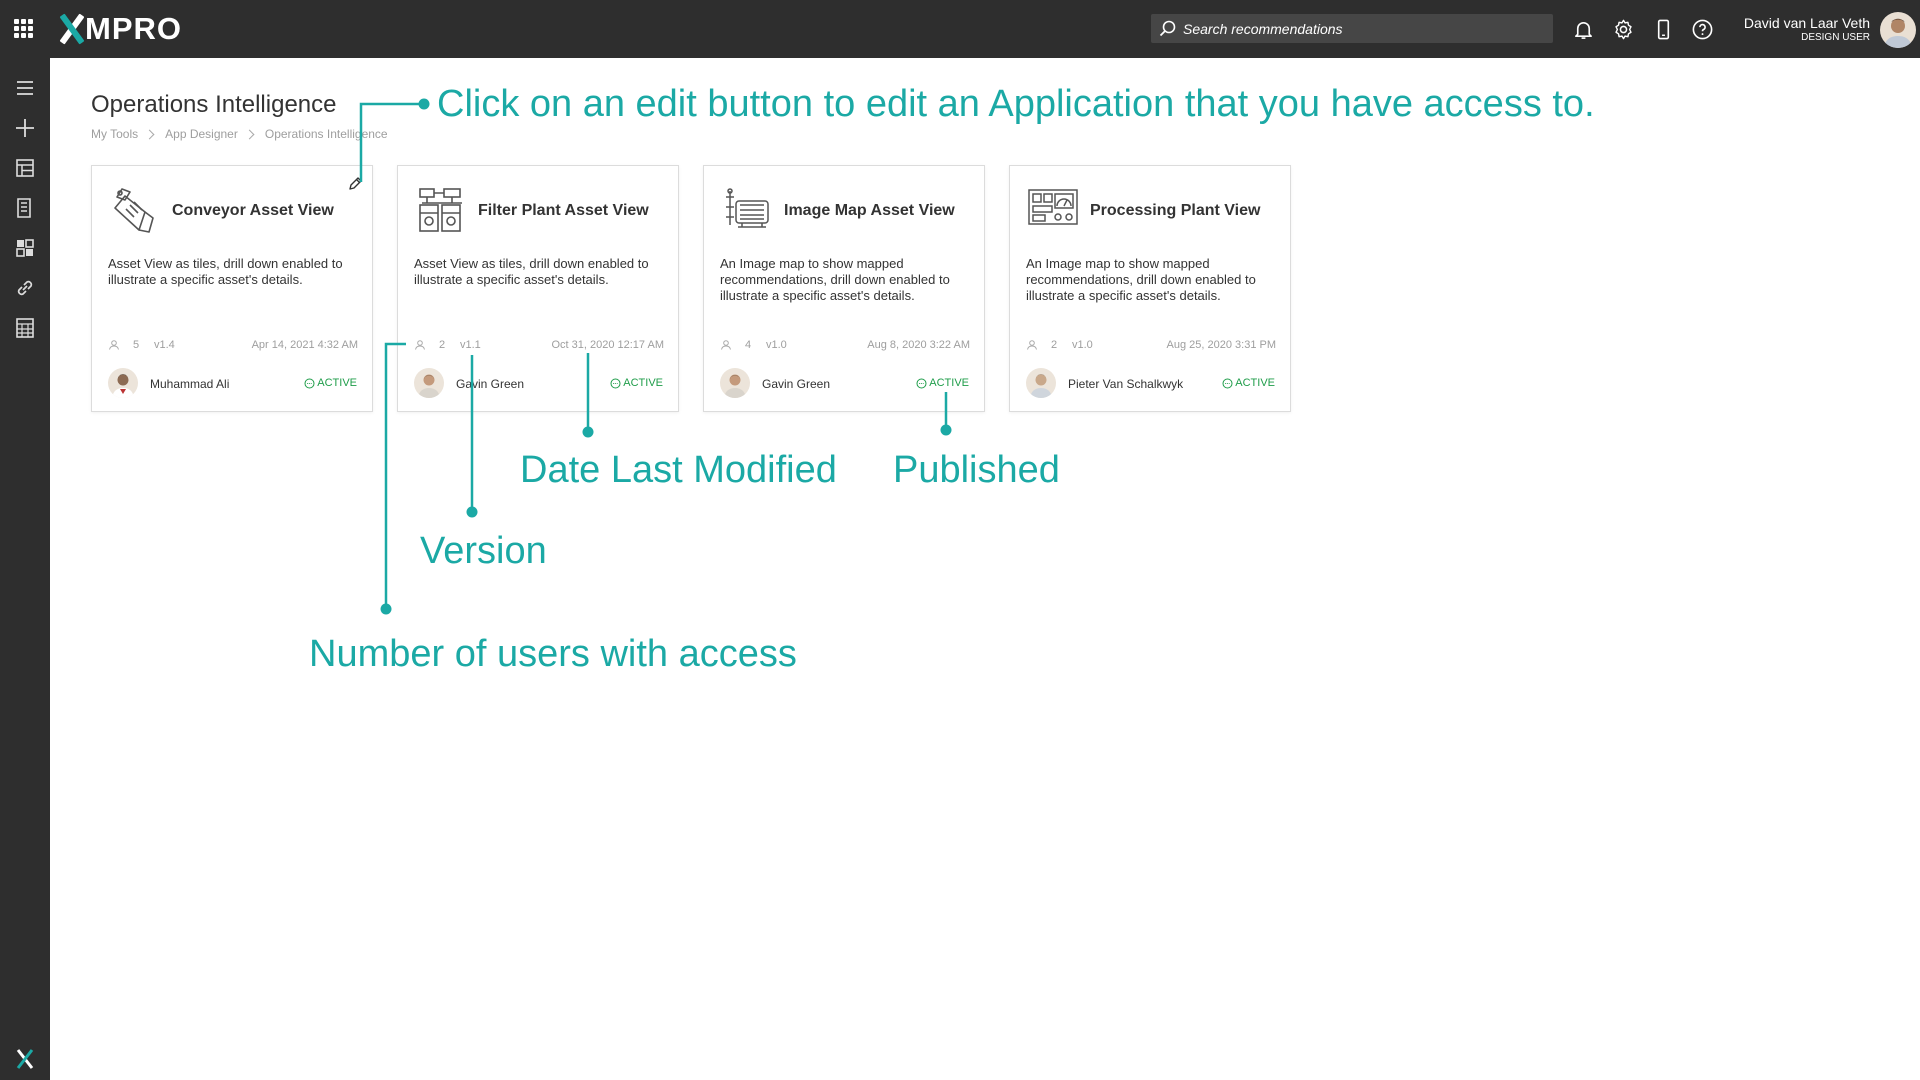  Describe the element at coordinates (1352, 28) in the screenshot. I see `search-input: Search recommendations` at that location.